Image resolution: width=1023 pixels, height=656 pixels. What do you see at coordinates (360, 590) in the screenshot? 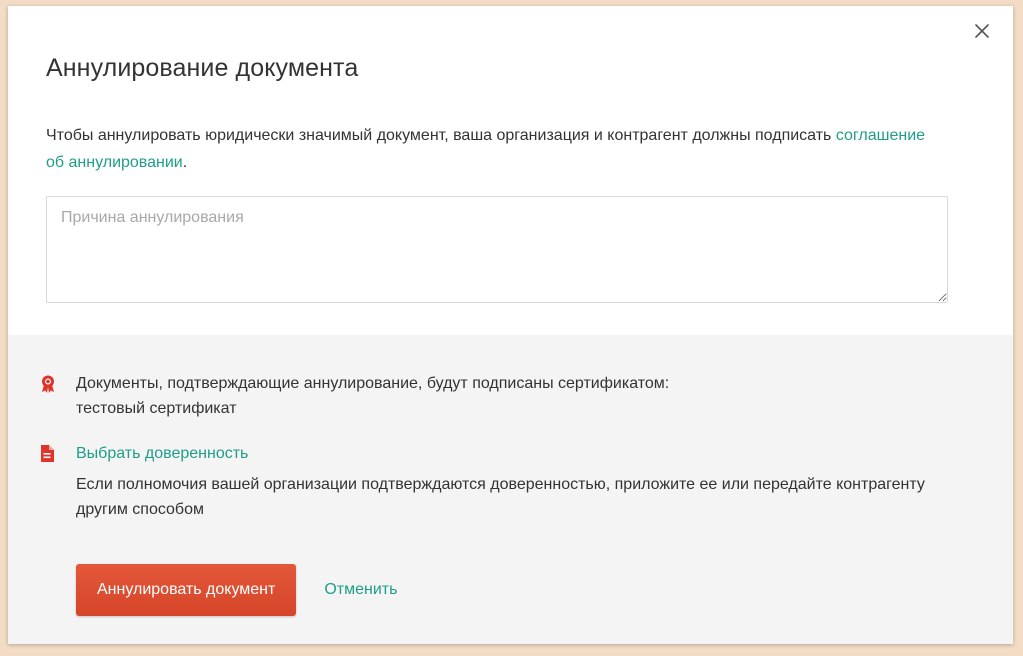
I see `cancel-button: Отменить` at bounding box center [360, 590].